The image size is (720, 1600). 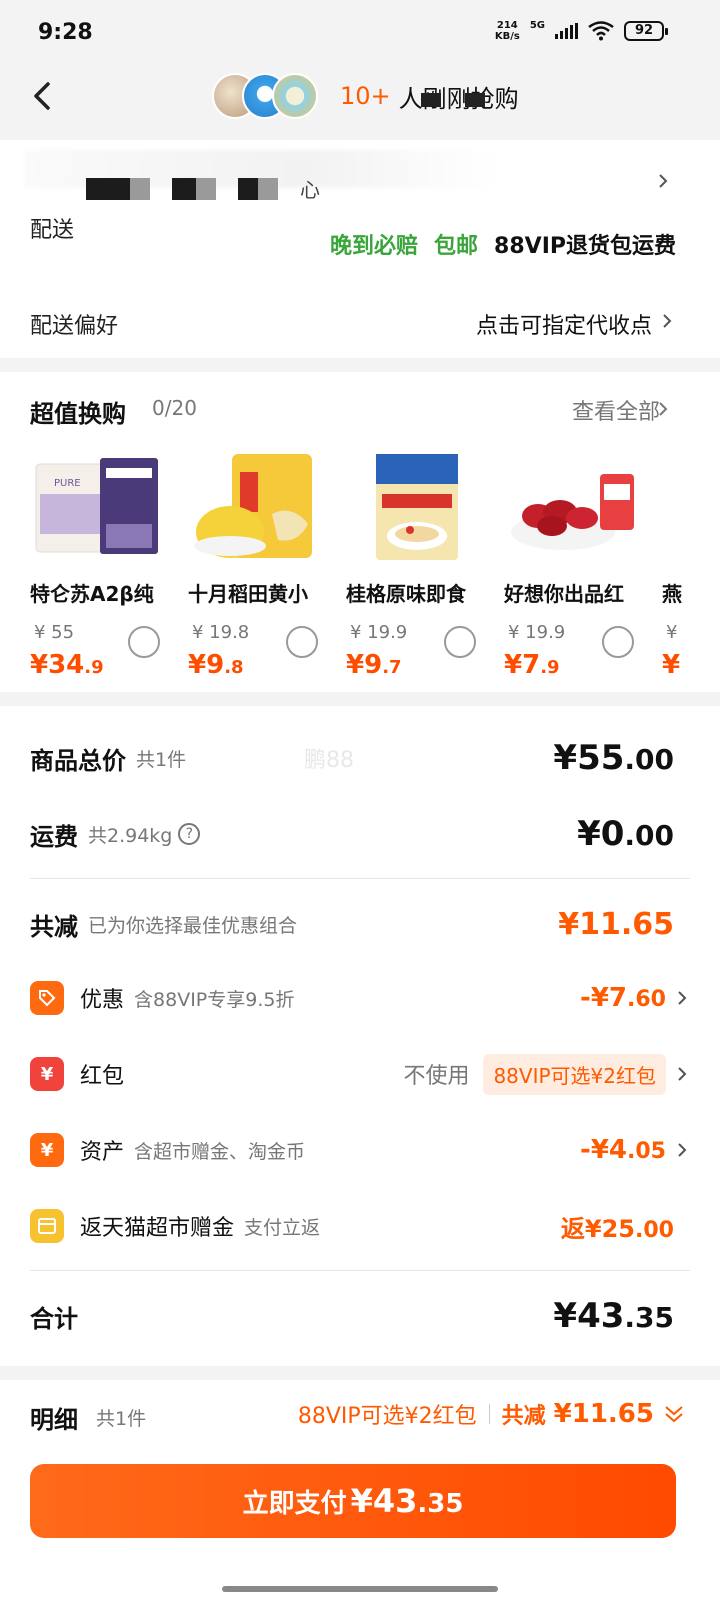 I want to click on redpacket-hint: 88VIP可选¥2红包, so click(x=387, y=1416).